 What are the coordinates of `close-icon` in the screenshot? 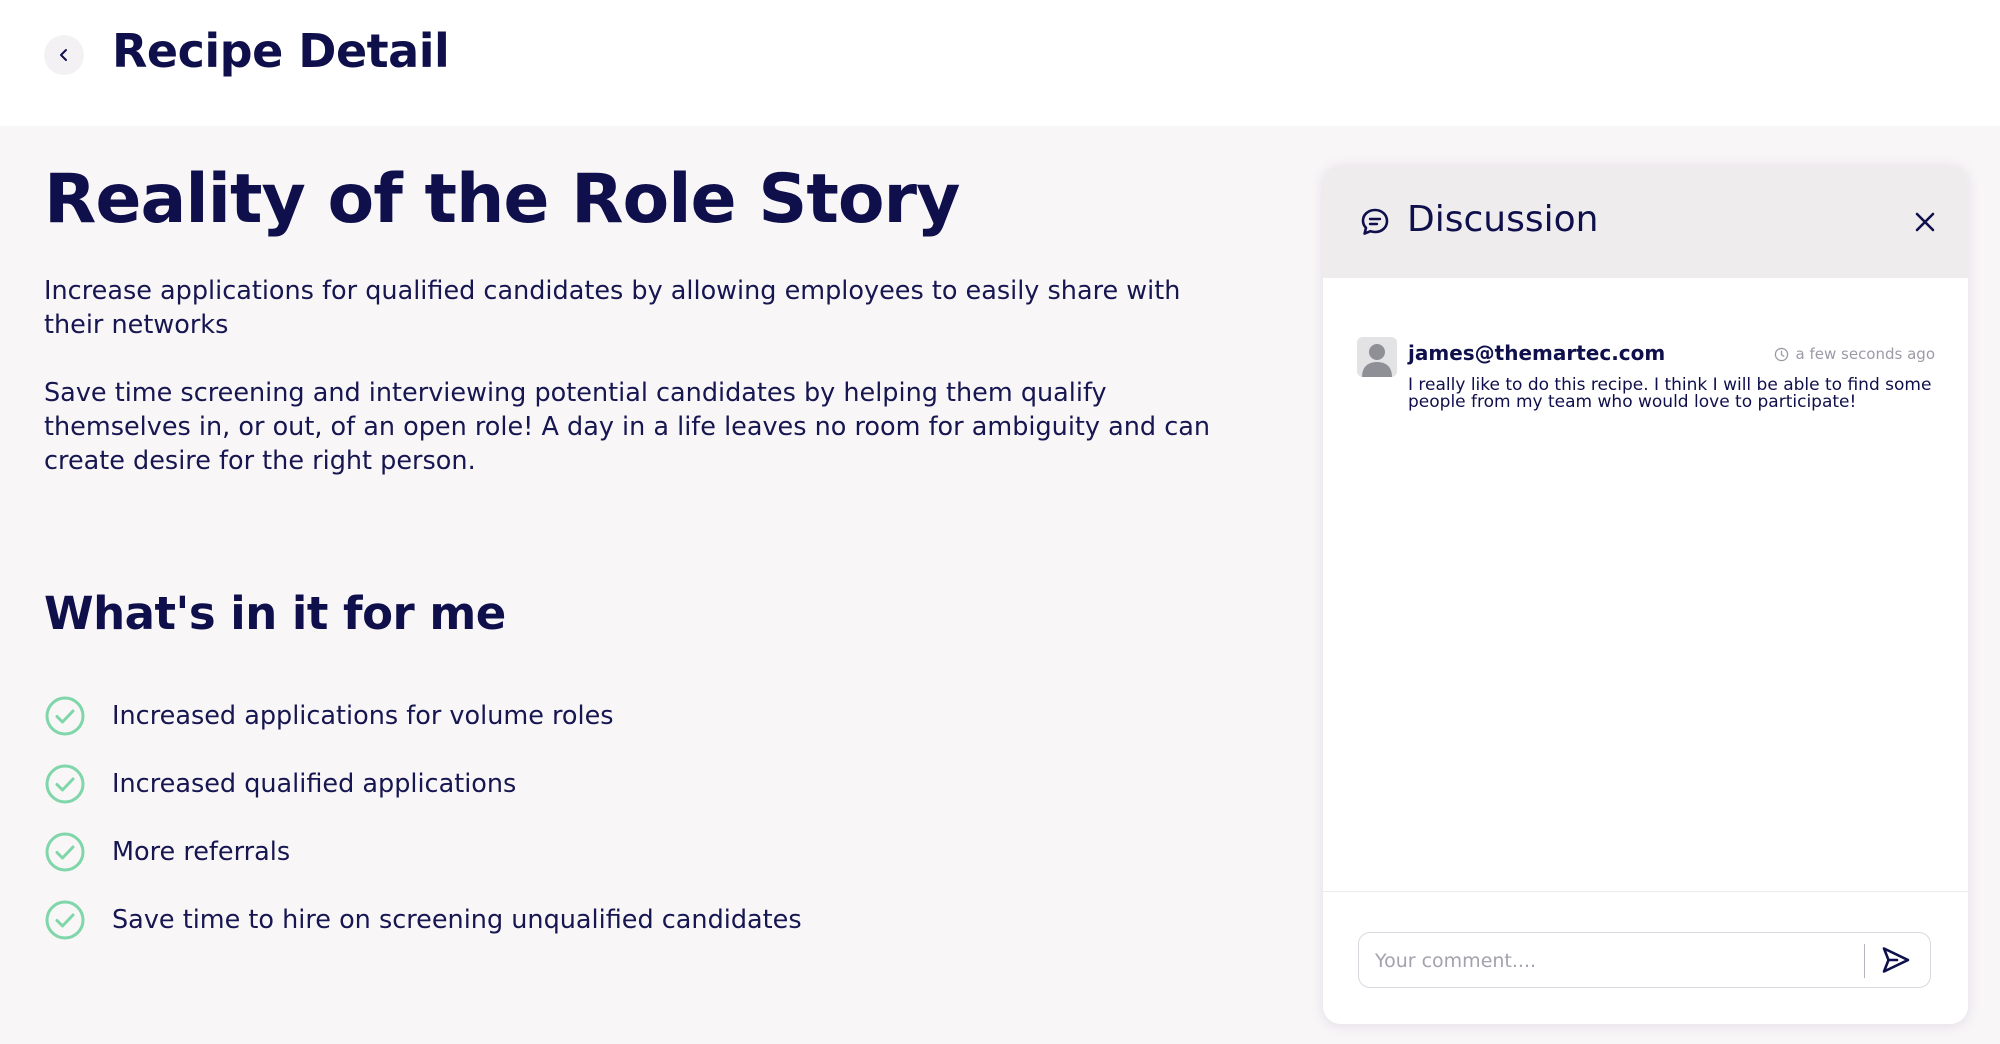 It's located at (1925, 222).